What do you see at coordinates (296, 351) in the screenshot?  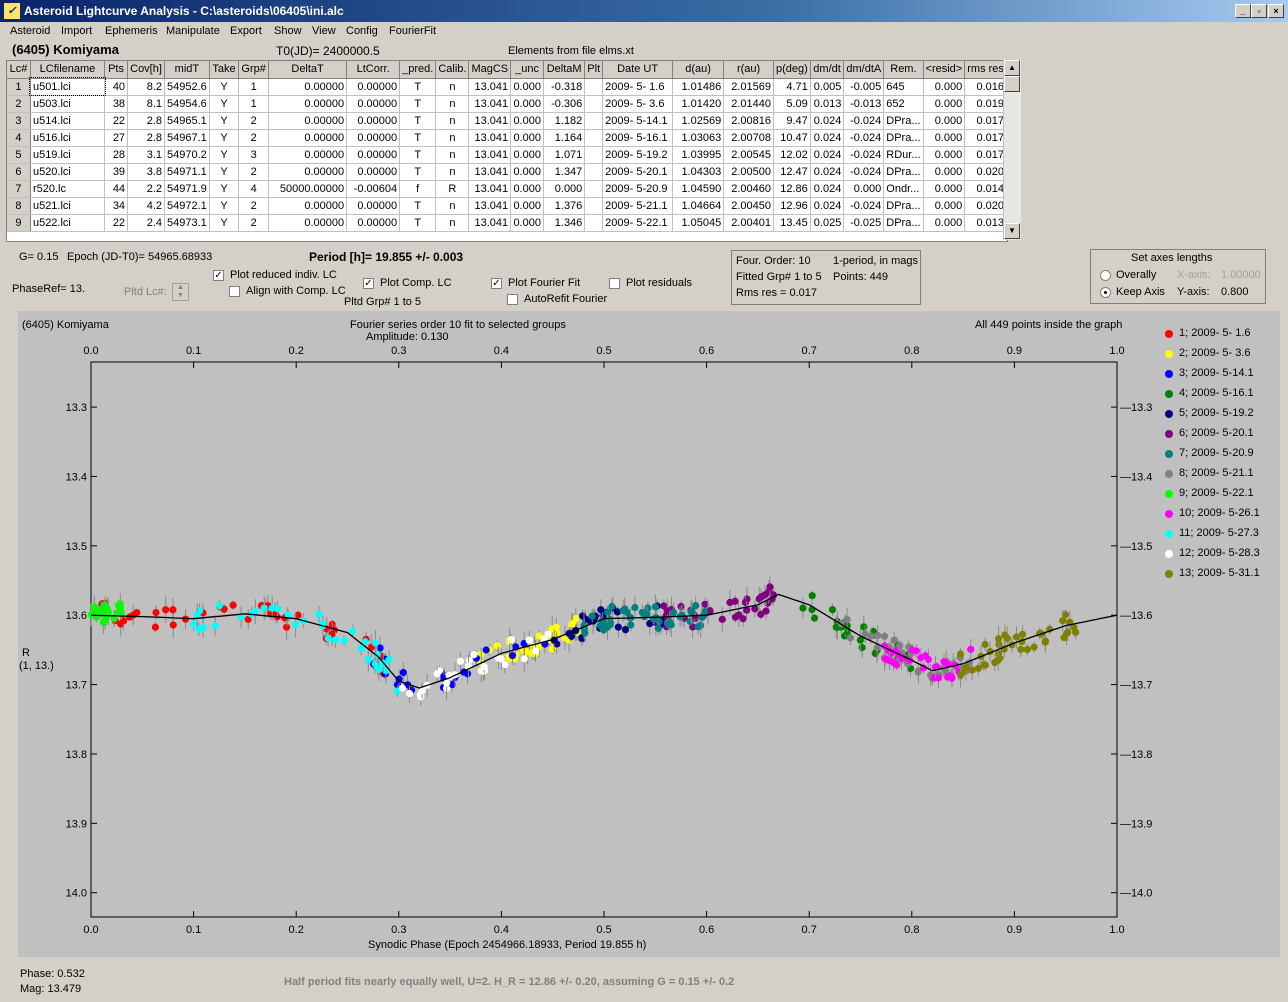 I see `x-tick-label-top: 0.2` at bounding box center [296, 351].